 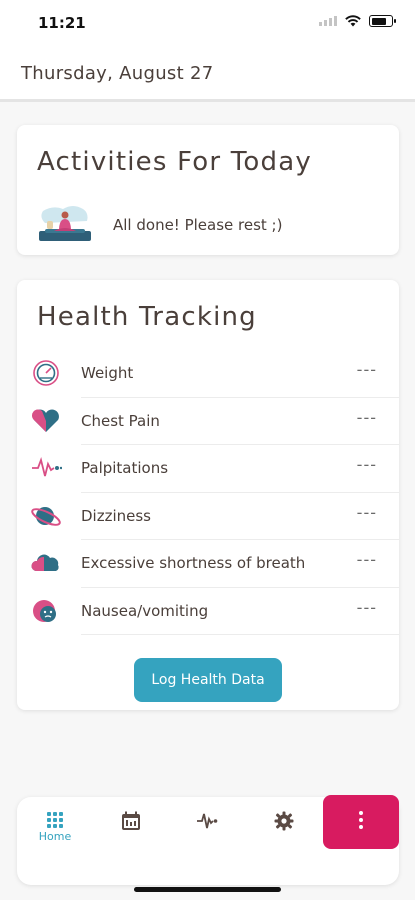 I want to click on more-menu-icon, so click(x=361, y=820).